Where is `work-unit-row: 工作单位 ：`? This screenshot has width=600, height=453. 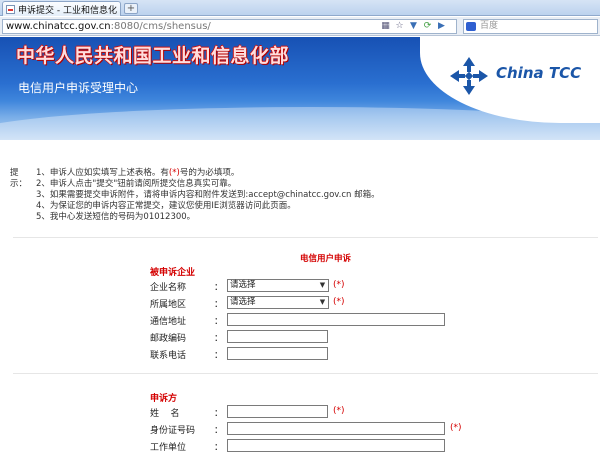 work-unit-row: 工作单位 ： is located at coordinates (300, 446).